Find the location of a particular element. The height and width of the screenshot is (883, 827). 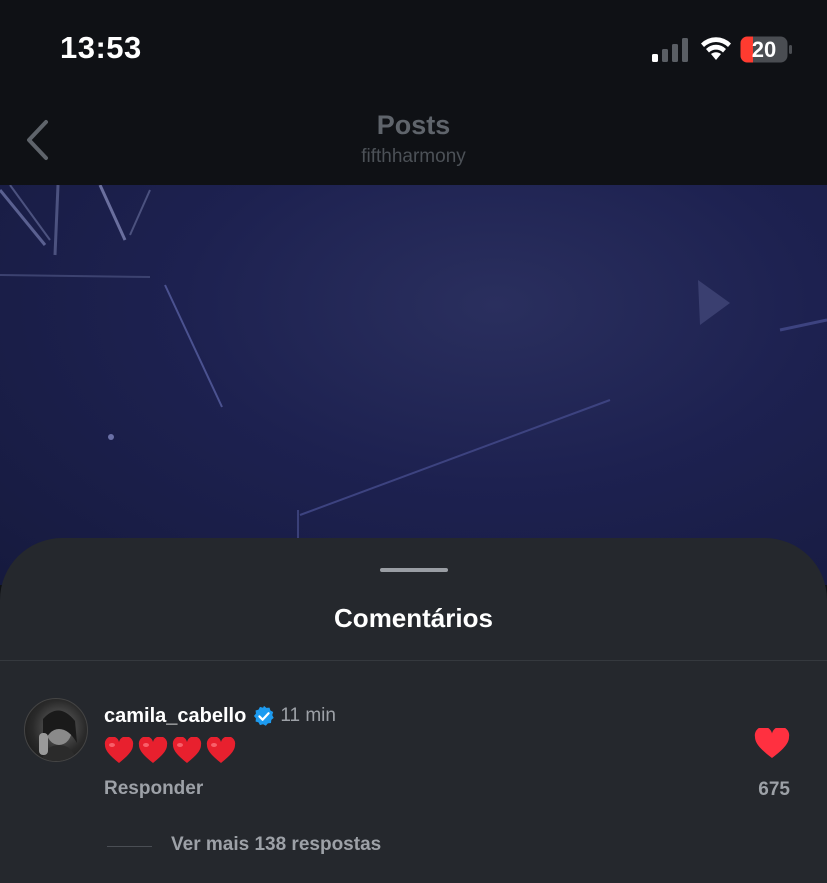

reply-button: Responder is located at coordinates (153, 789).